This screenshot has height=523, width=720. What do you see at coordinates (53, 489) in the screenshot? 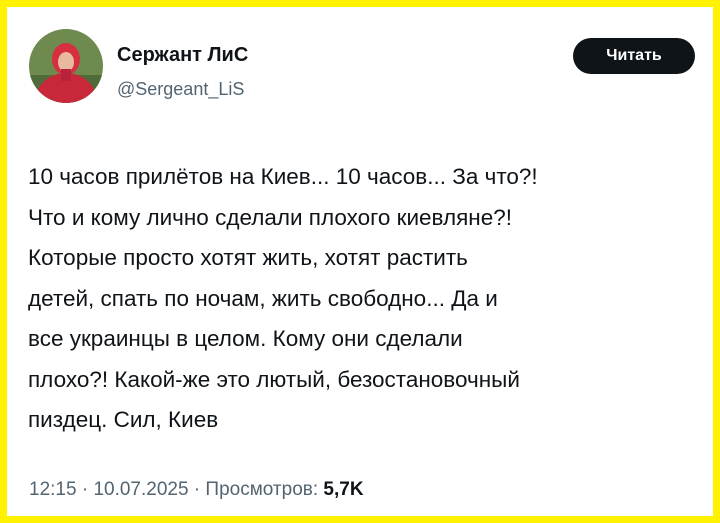
I see `post-time: 12:15` at bounding box center [53, 489].